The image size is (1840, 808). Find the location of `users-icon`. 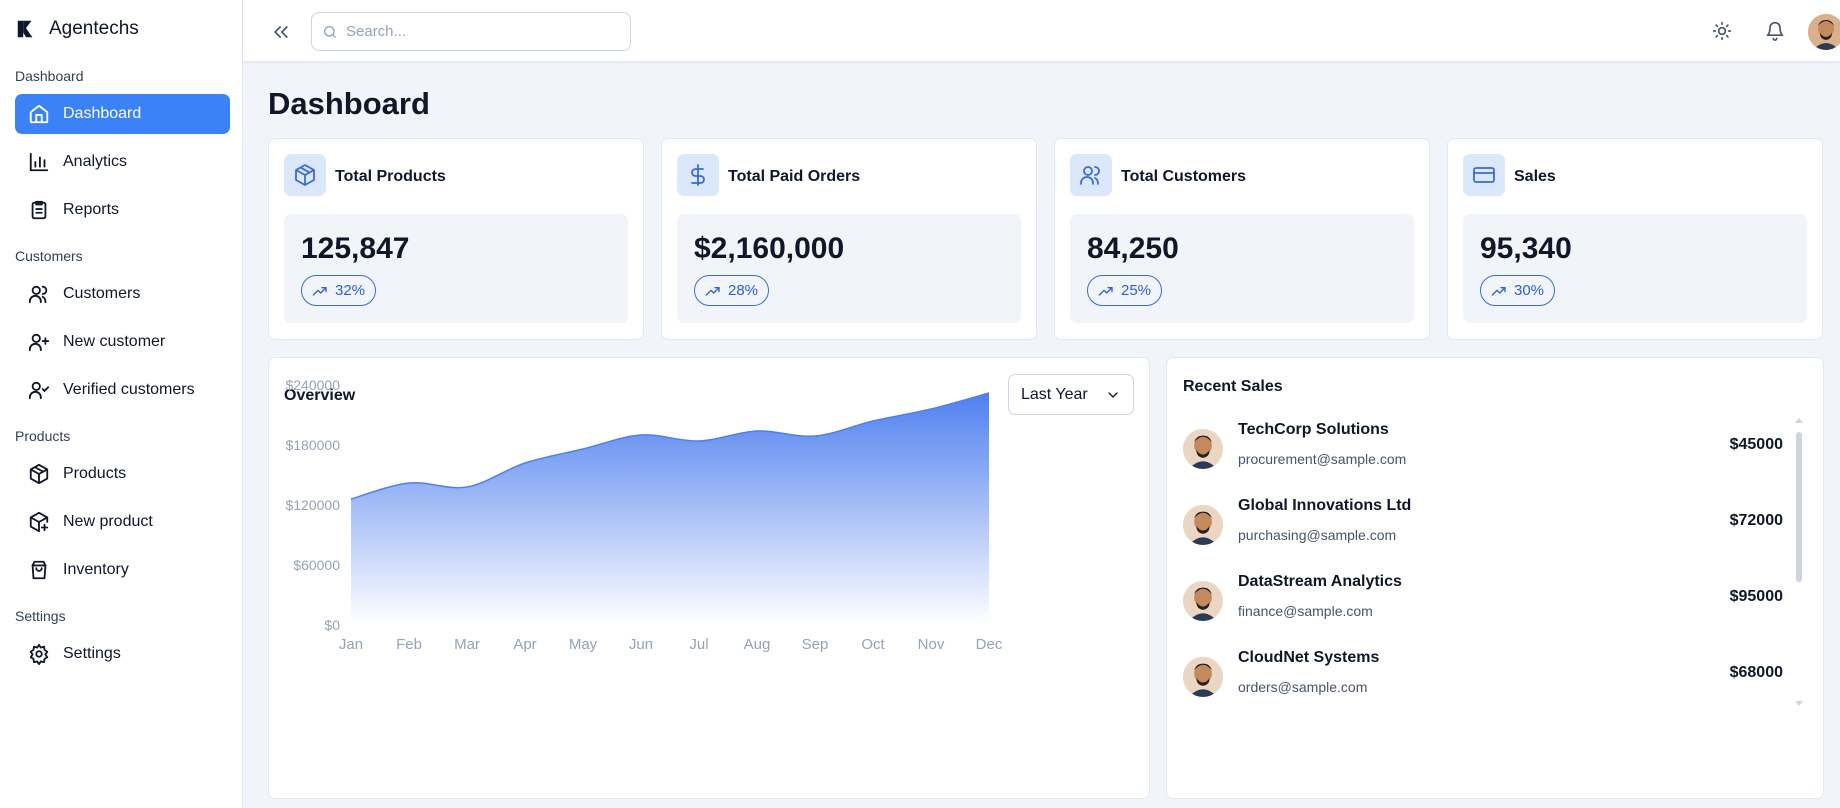

users-icon is located at coordinates (39, 294).